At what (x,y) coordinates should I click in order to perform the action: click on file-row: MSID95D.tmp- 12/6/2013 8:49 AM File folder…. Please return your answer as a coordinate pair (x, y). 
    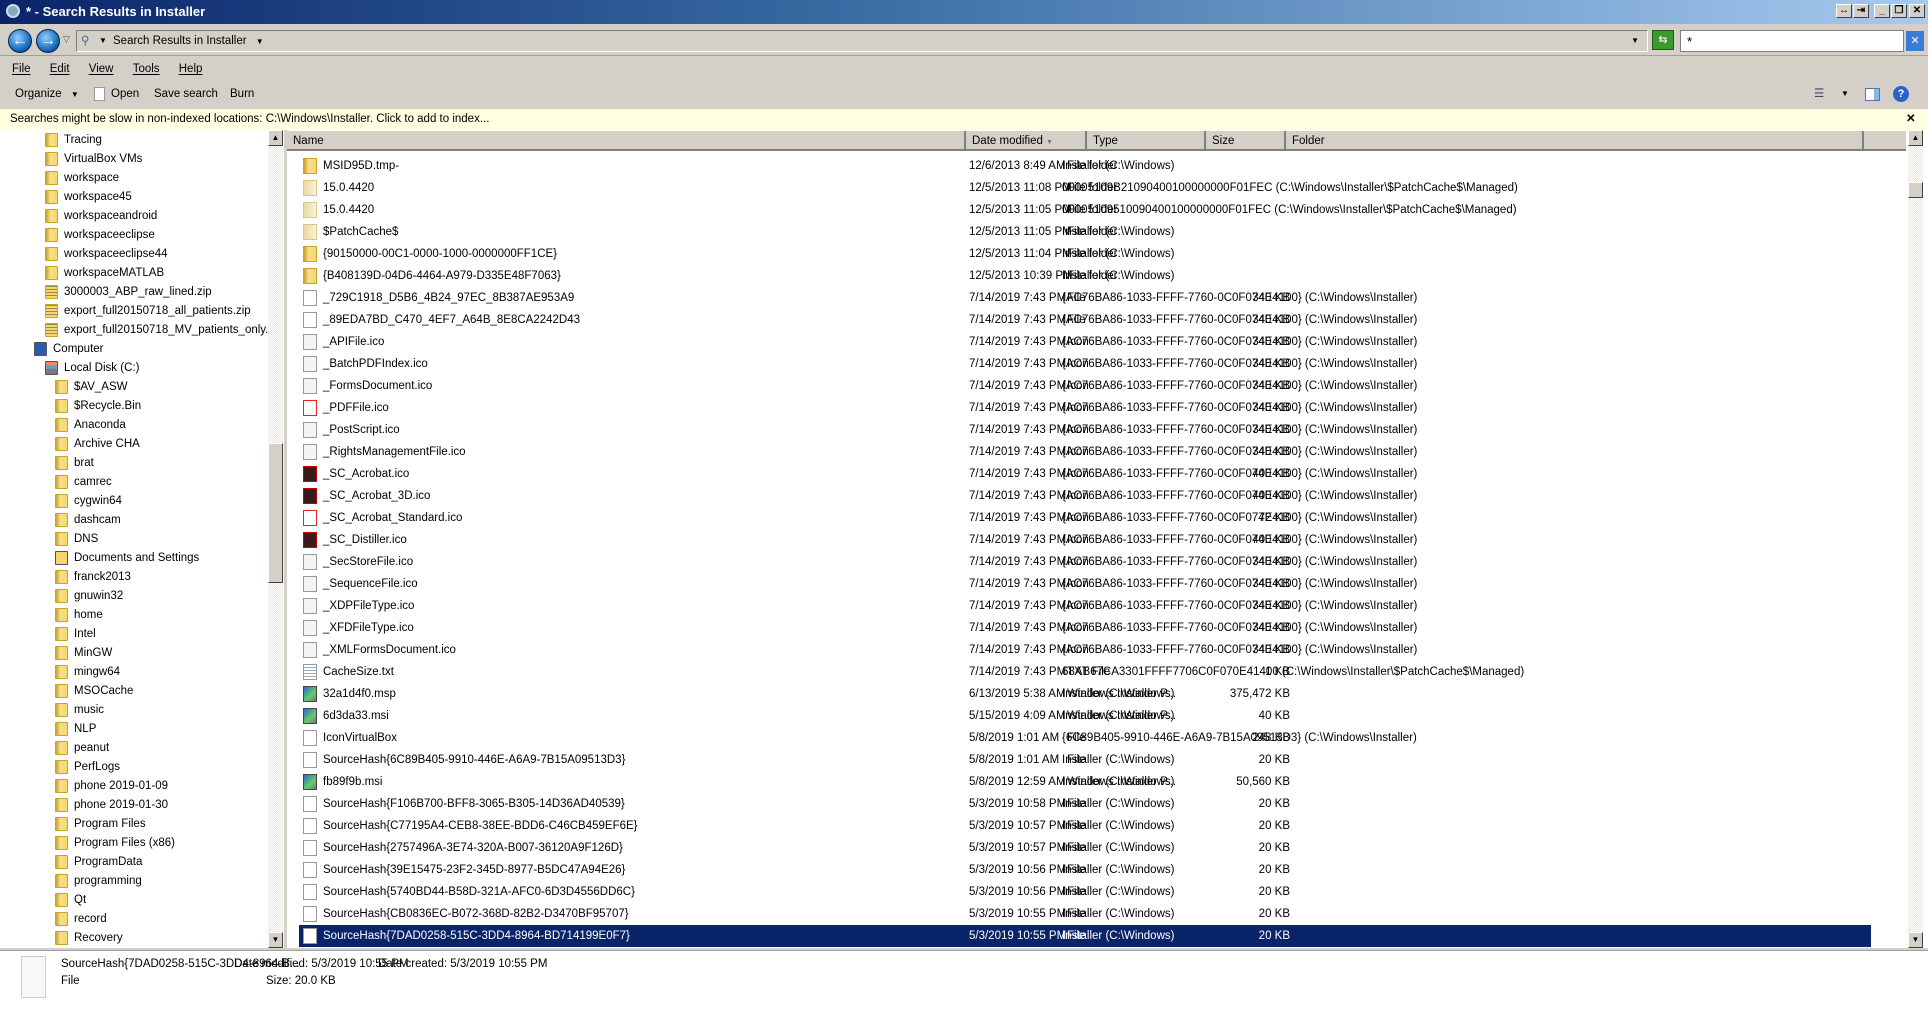
    Looking at the image, I should click on (1085, 166).